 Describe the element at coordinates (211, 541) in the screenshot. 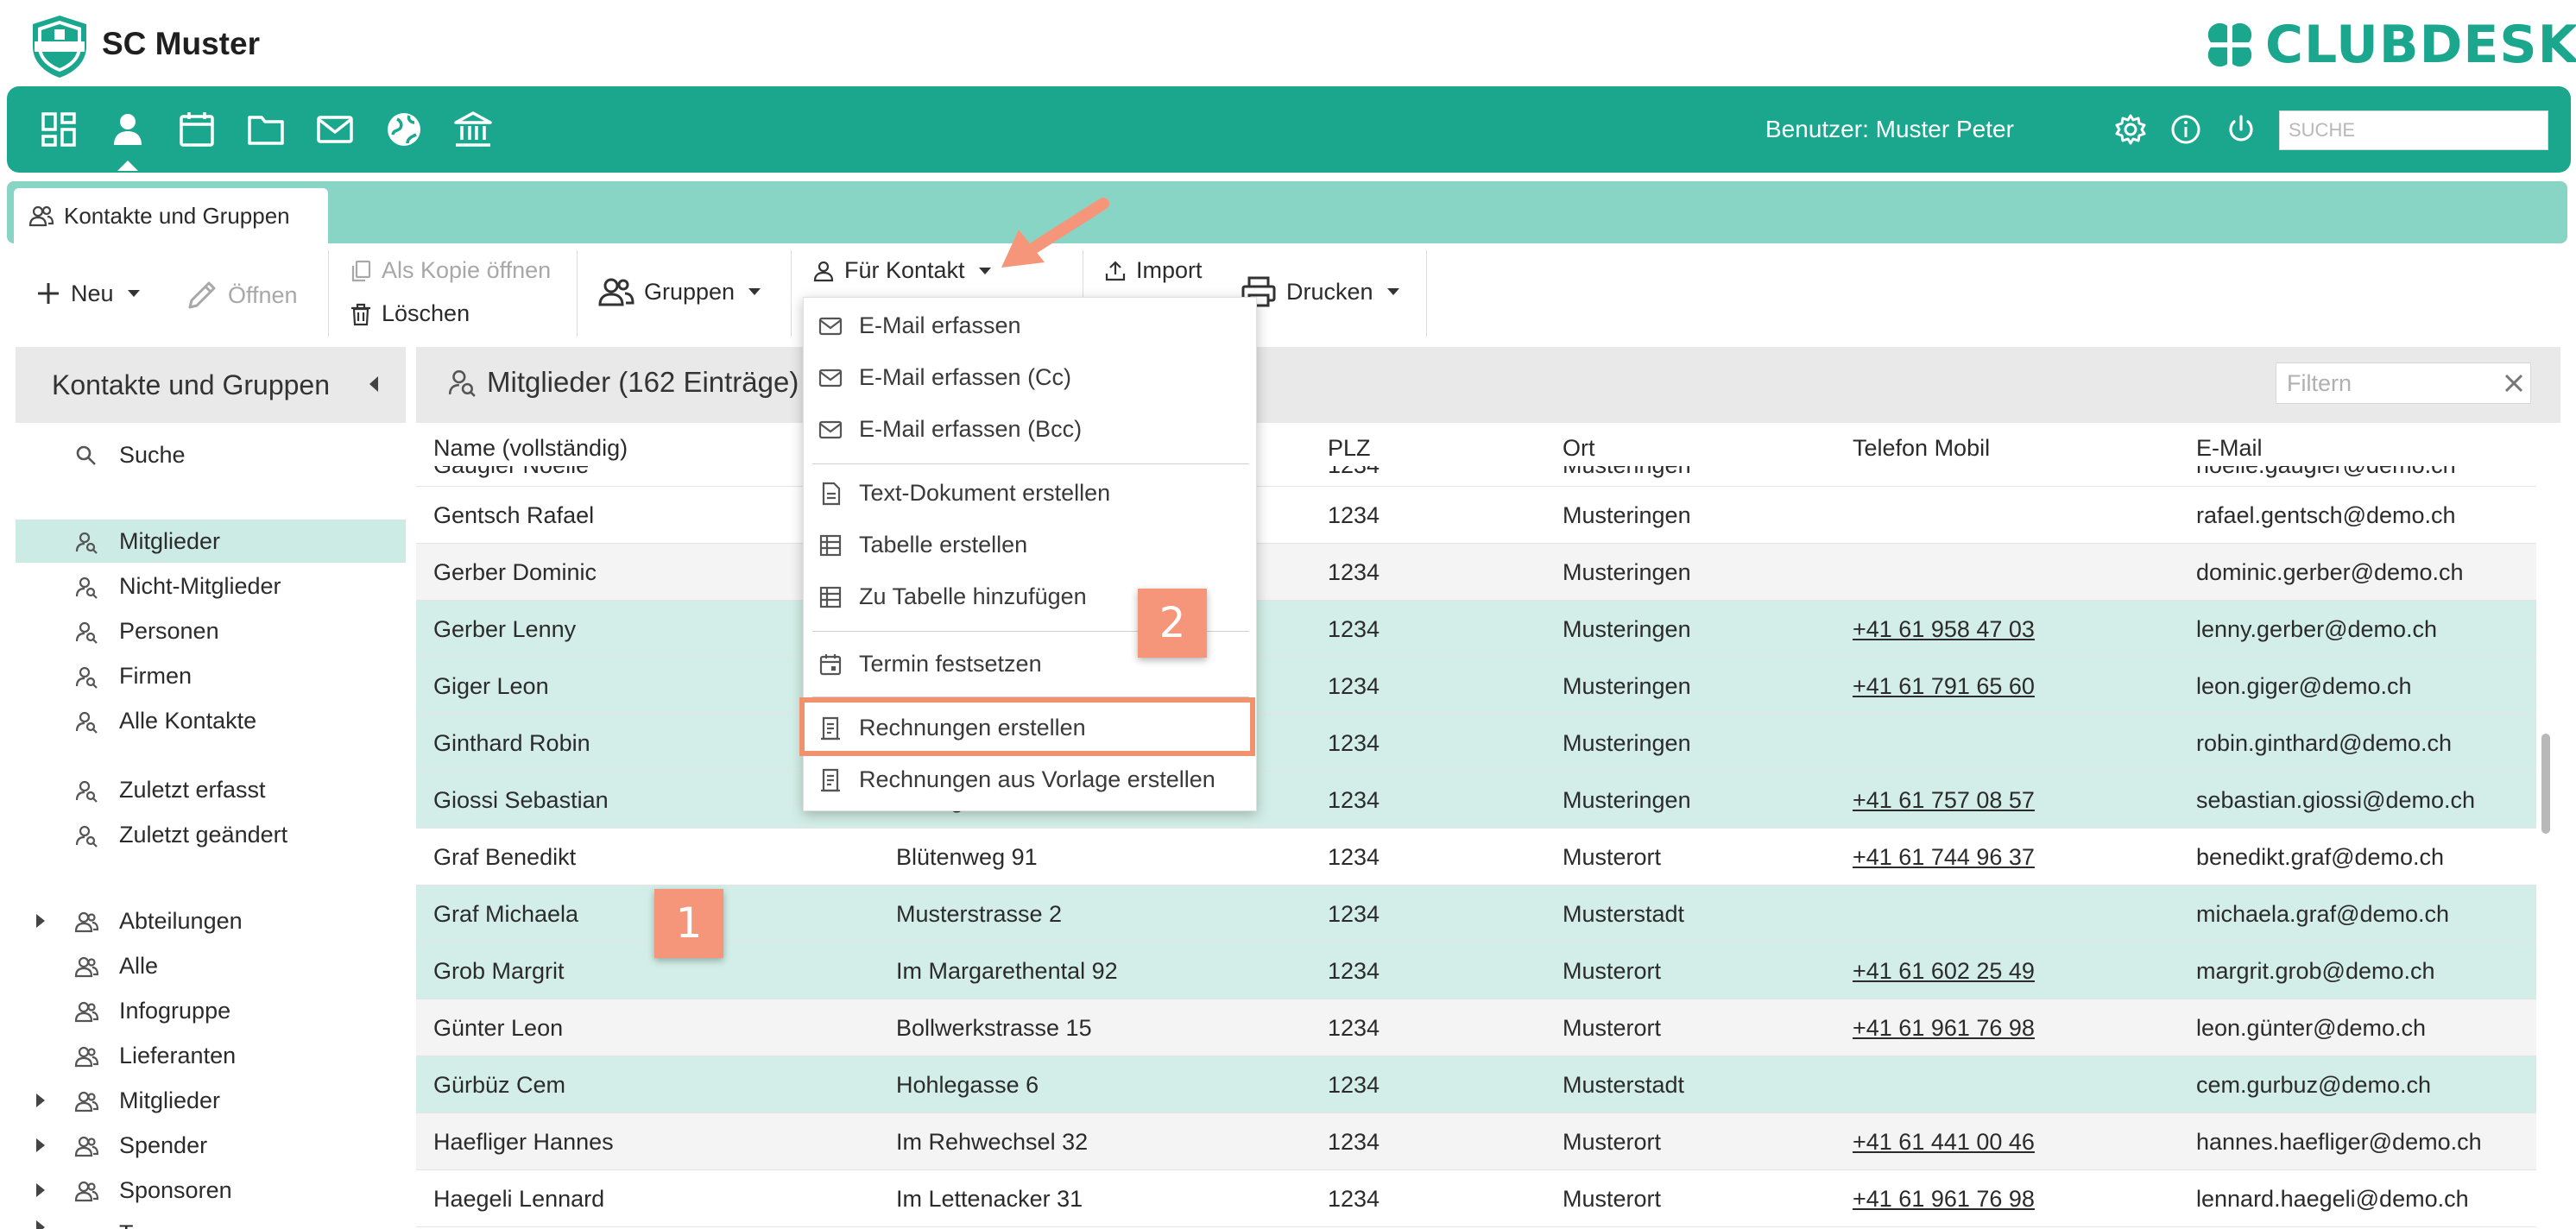

I see `sidebar-item-mitglieder: Mitglieder` at that location.